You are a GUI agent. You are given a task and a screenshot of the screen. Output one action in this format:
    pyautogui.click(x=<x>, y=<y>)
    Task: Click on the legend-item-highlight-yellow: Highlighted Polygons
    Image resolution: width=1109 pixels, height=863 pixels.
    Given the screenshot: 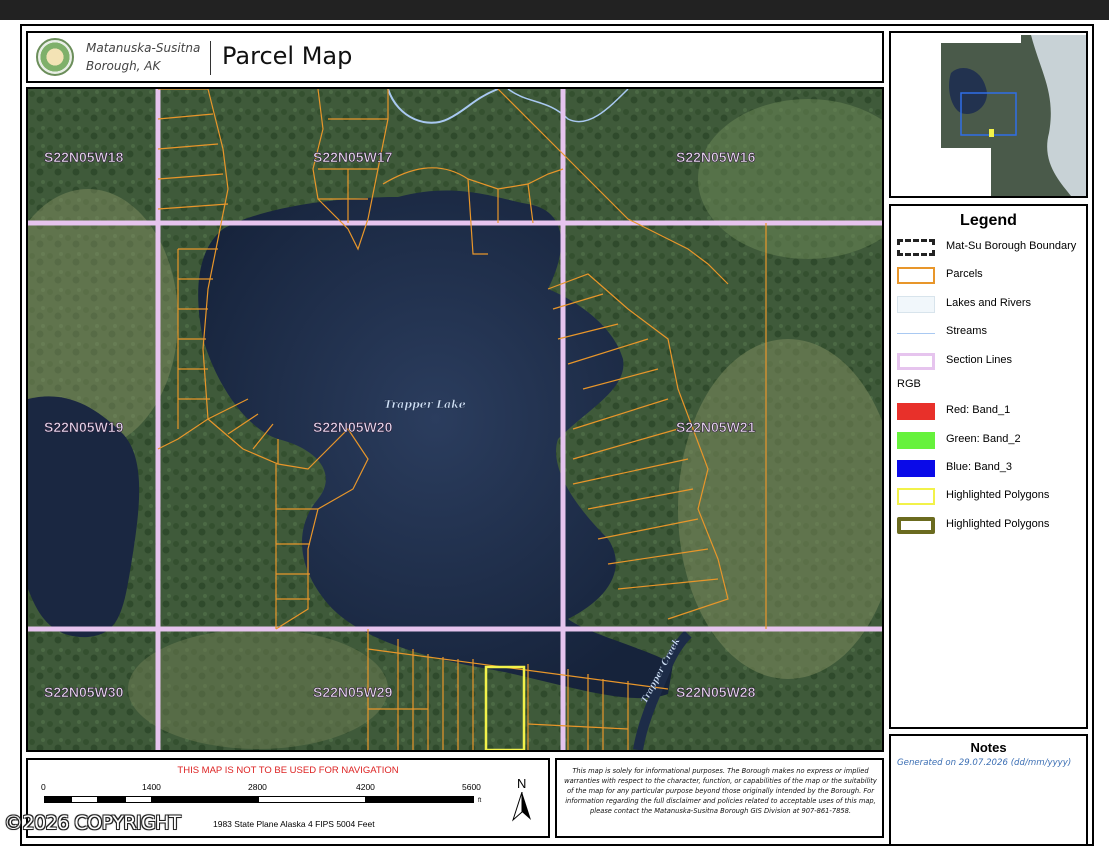 What is the action you would take?
    pyautogui.click(x=990, y=497)
    